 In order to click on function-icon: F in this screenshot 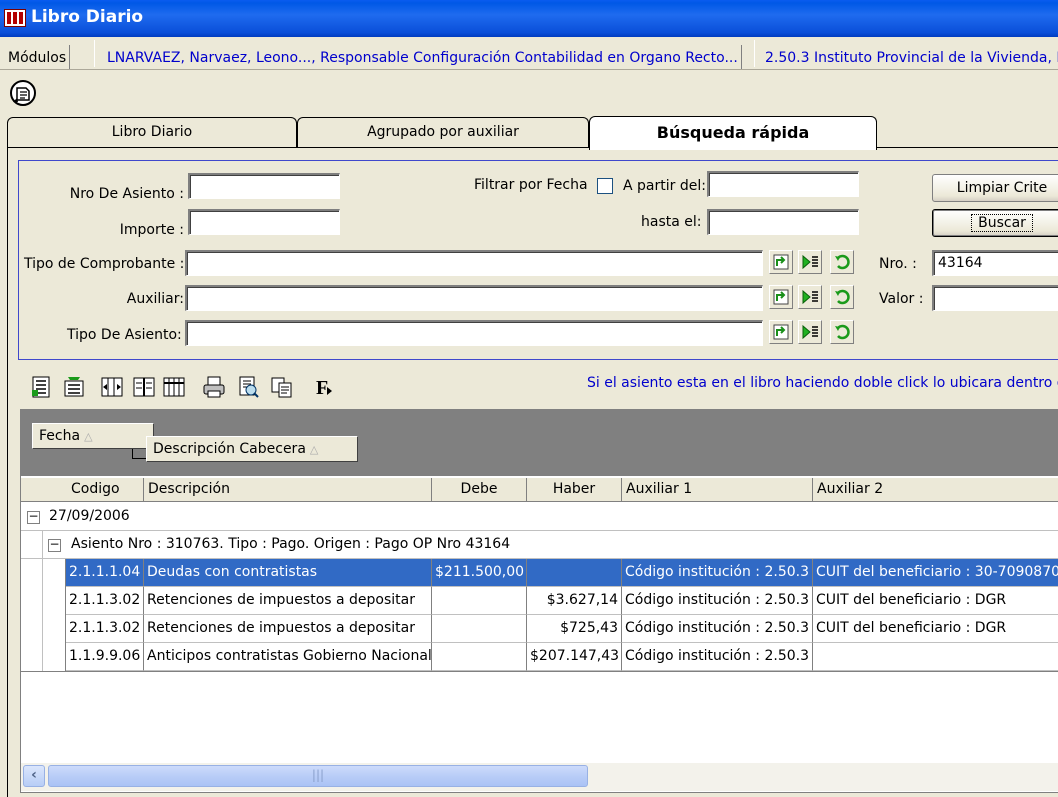, I will do `click(324, 387)`.